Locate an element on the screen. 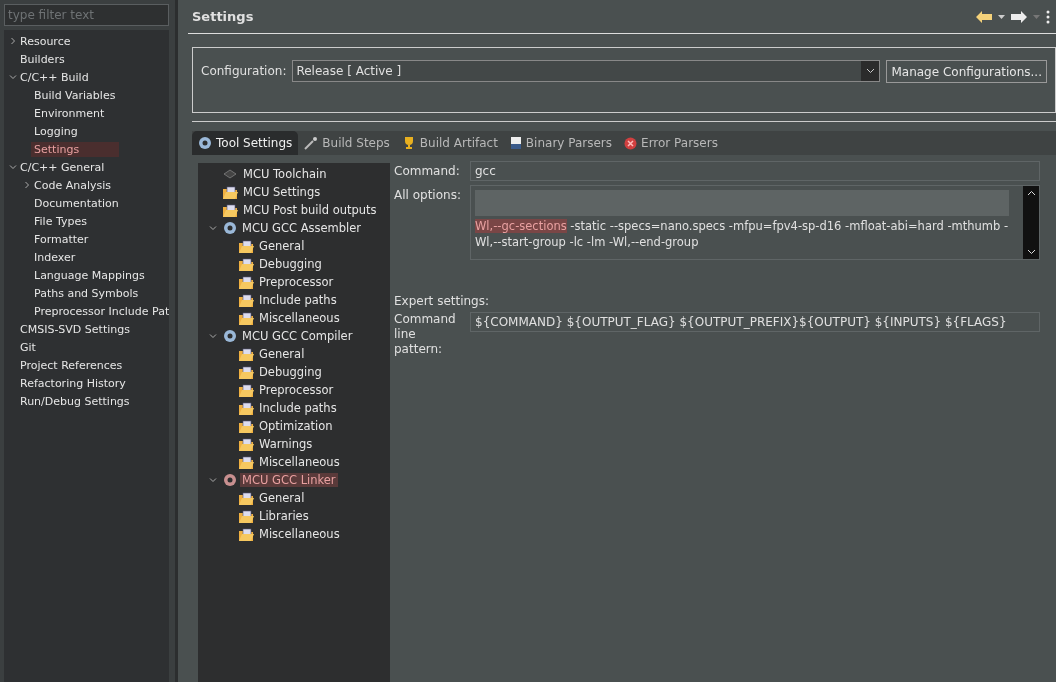 The image size is (1056, 682). tree-item: MCU GCC Linker is located at coordinates (289, 480).